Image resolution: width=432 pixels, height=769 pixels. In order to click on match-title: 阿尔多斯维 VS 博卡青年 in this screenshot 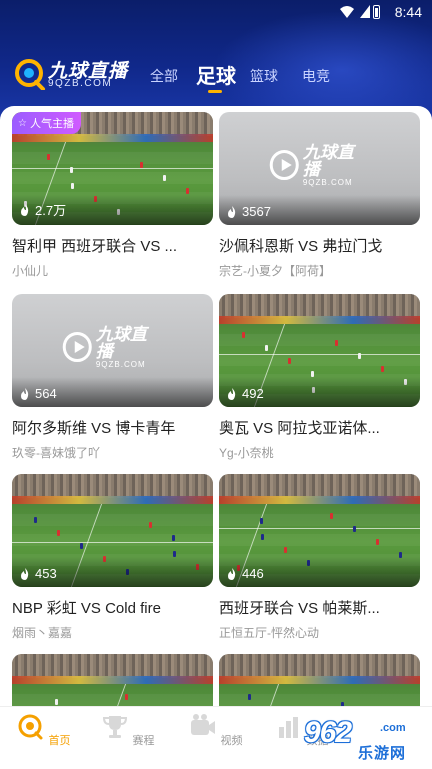, I will do `click(110, 427)`.